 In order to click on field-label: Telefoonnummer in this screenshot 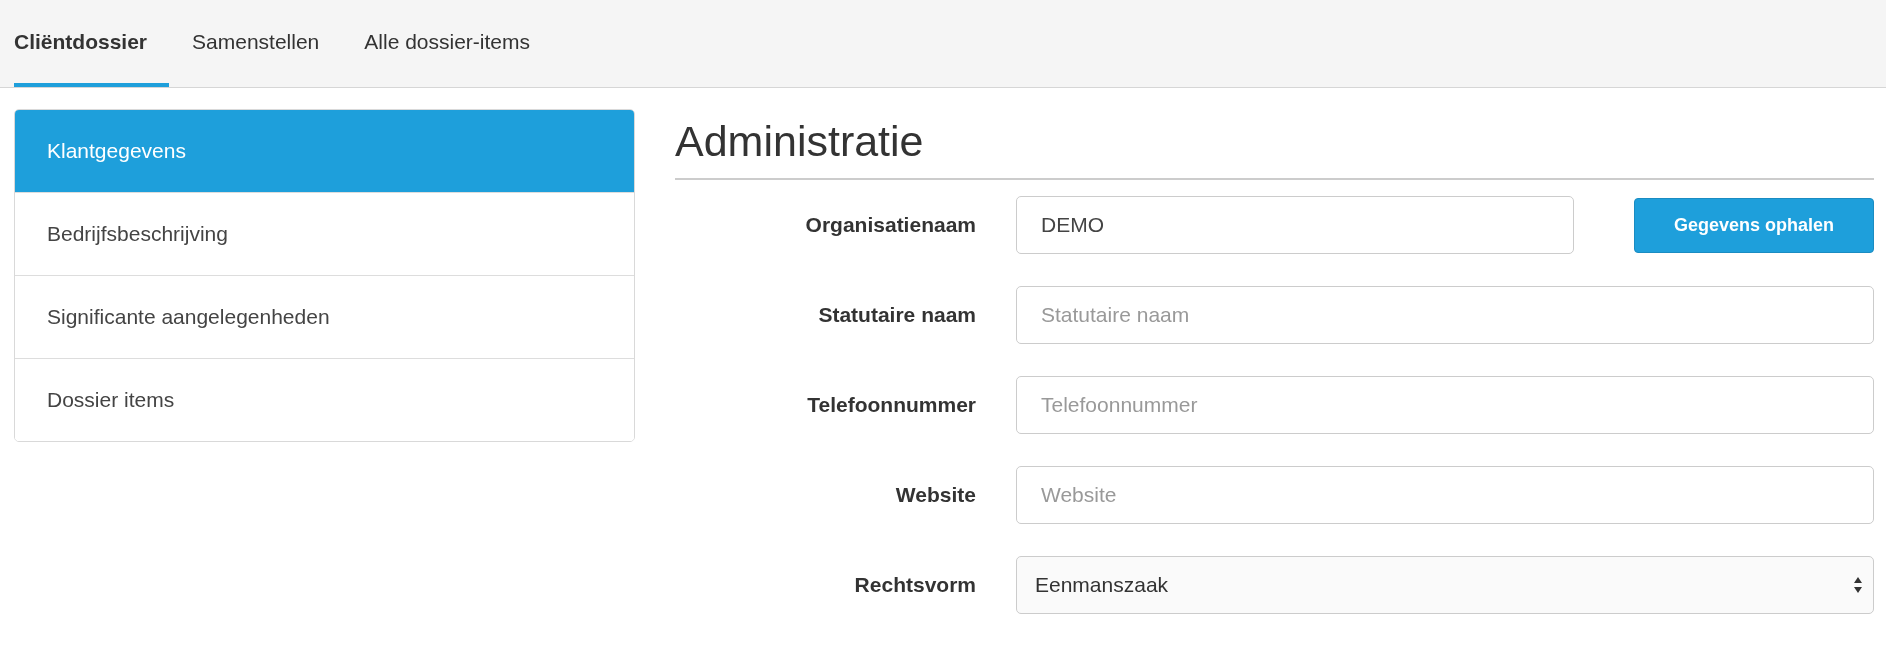, I will do `click(891, 405)`.